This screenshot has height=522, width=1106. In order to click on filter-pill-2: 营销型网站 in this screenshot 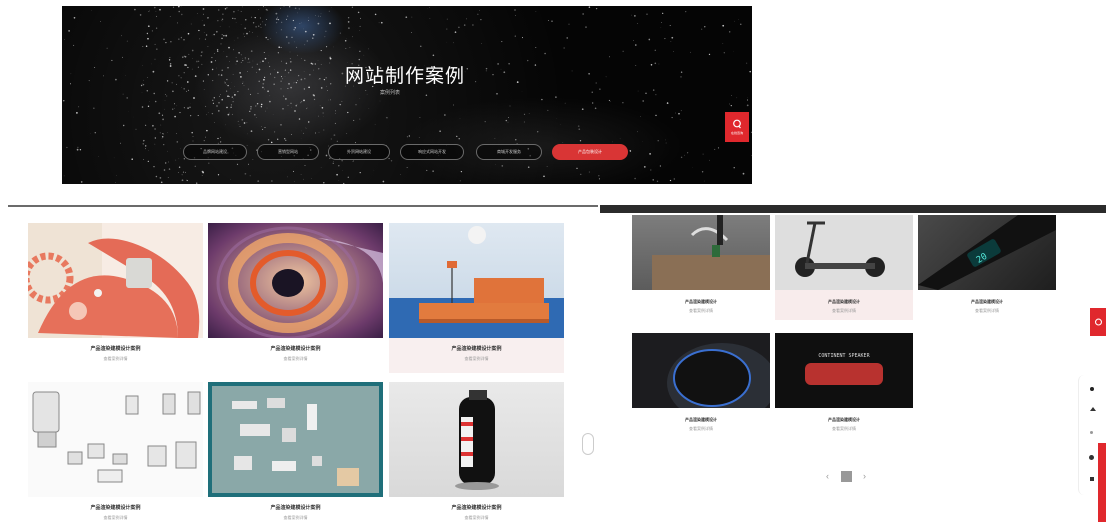, I will do `click(288, 152)`.